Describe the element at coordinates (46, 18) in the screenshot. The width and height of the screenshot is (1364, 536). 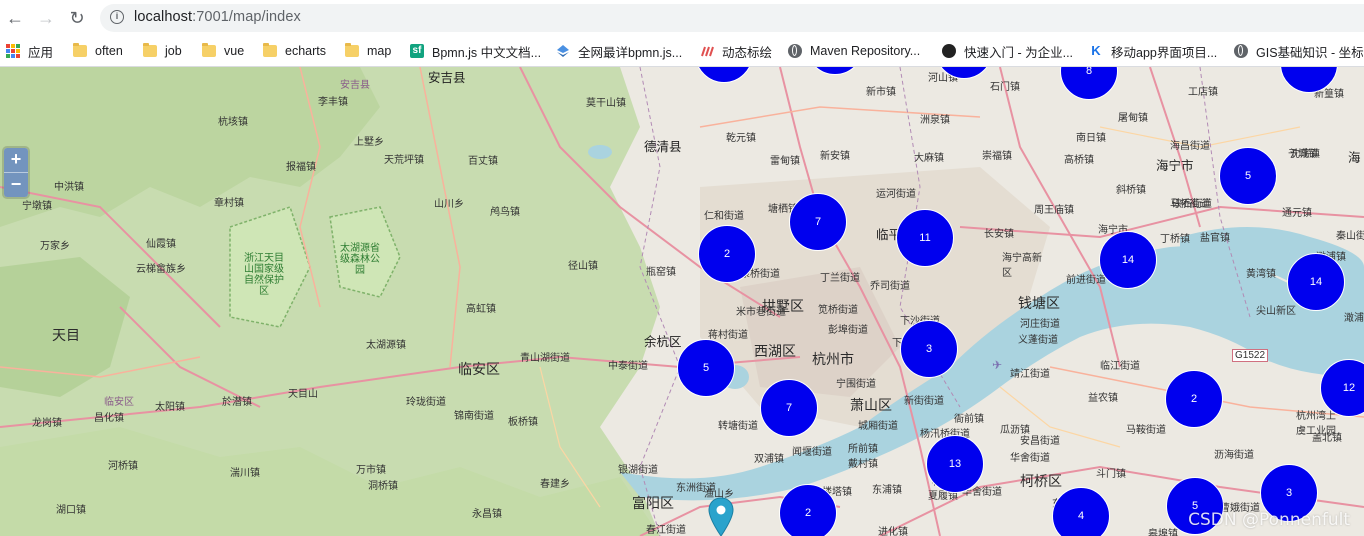
I see `forward-button: →` at that location.